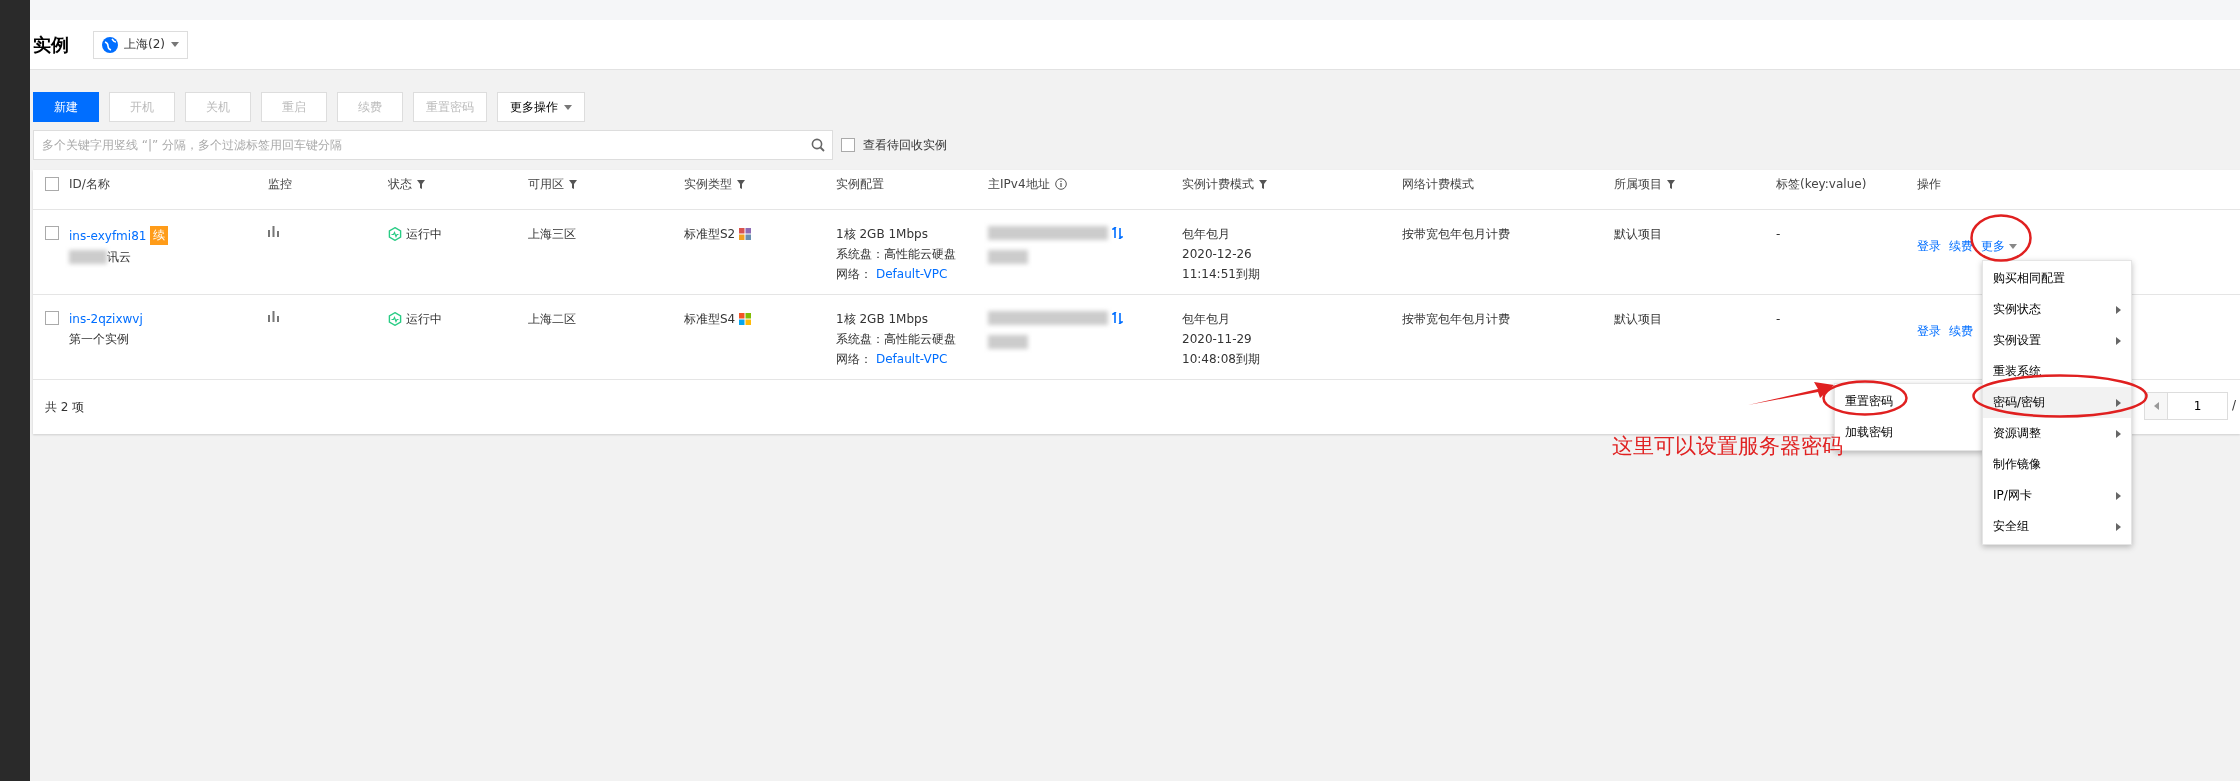 The image size is (2240, 781). What do you see at coordinates (818, 145) in the screenshot?
I see `search-icon` at bounding box center [818, 145].